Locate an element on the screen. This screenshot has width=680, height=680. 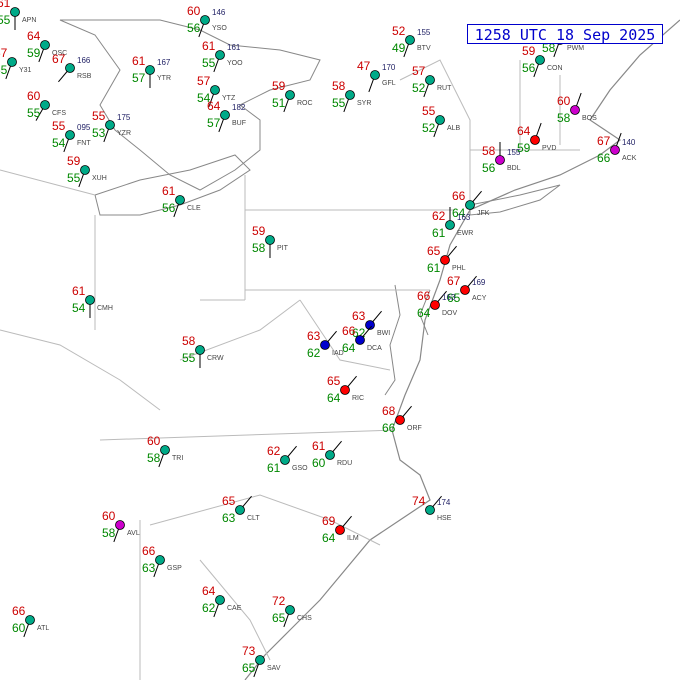
station-fnt: 55 54 095 FNT is located at coordinates (71, 136).